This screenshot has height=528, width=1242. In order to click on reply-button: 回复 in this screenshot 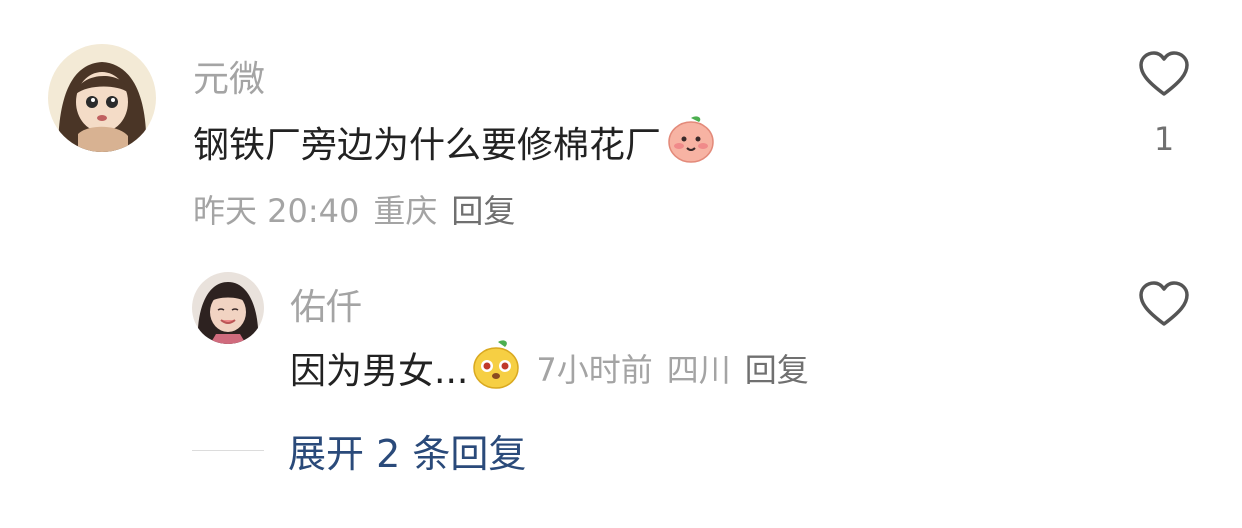, I will do `click(483, 209)`.